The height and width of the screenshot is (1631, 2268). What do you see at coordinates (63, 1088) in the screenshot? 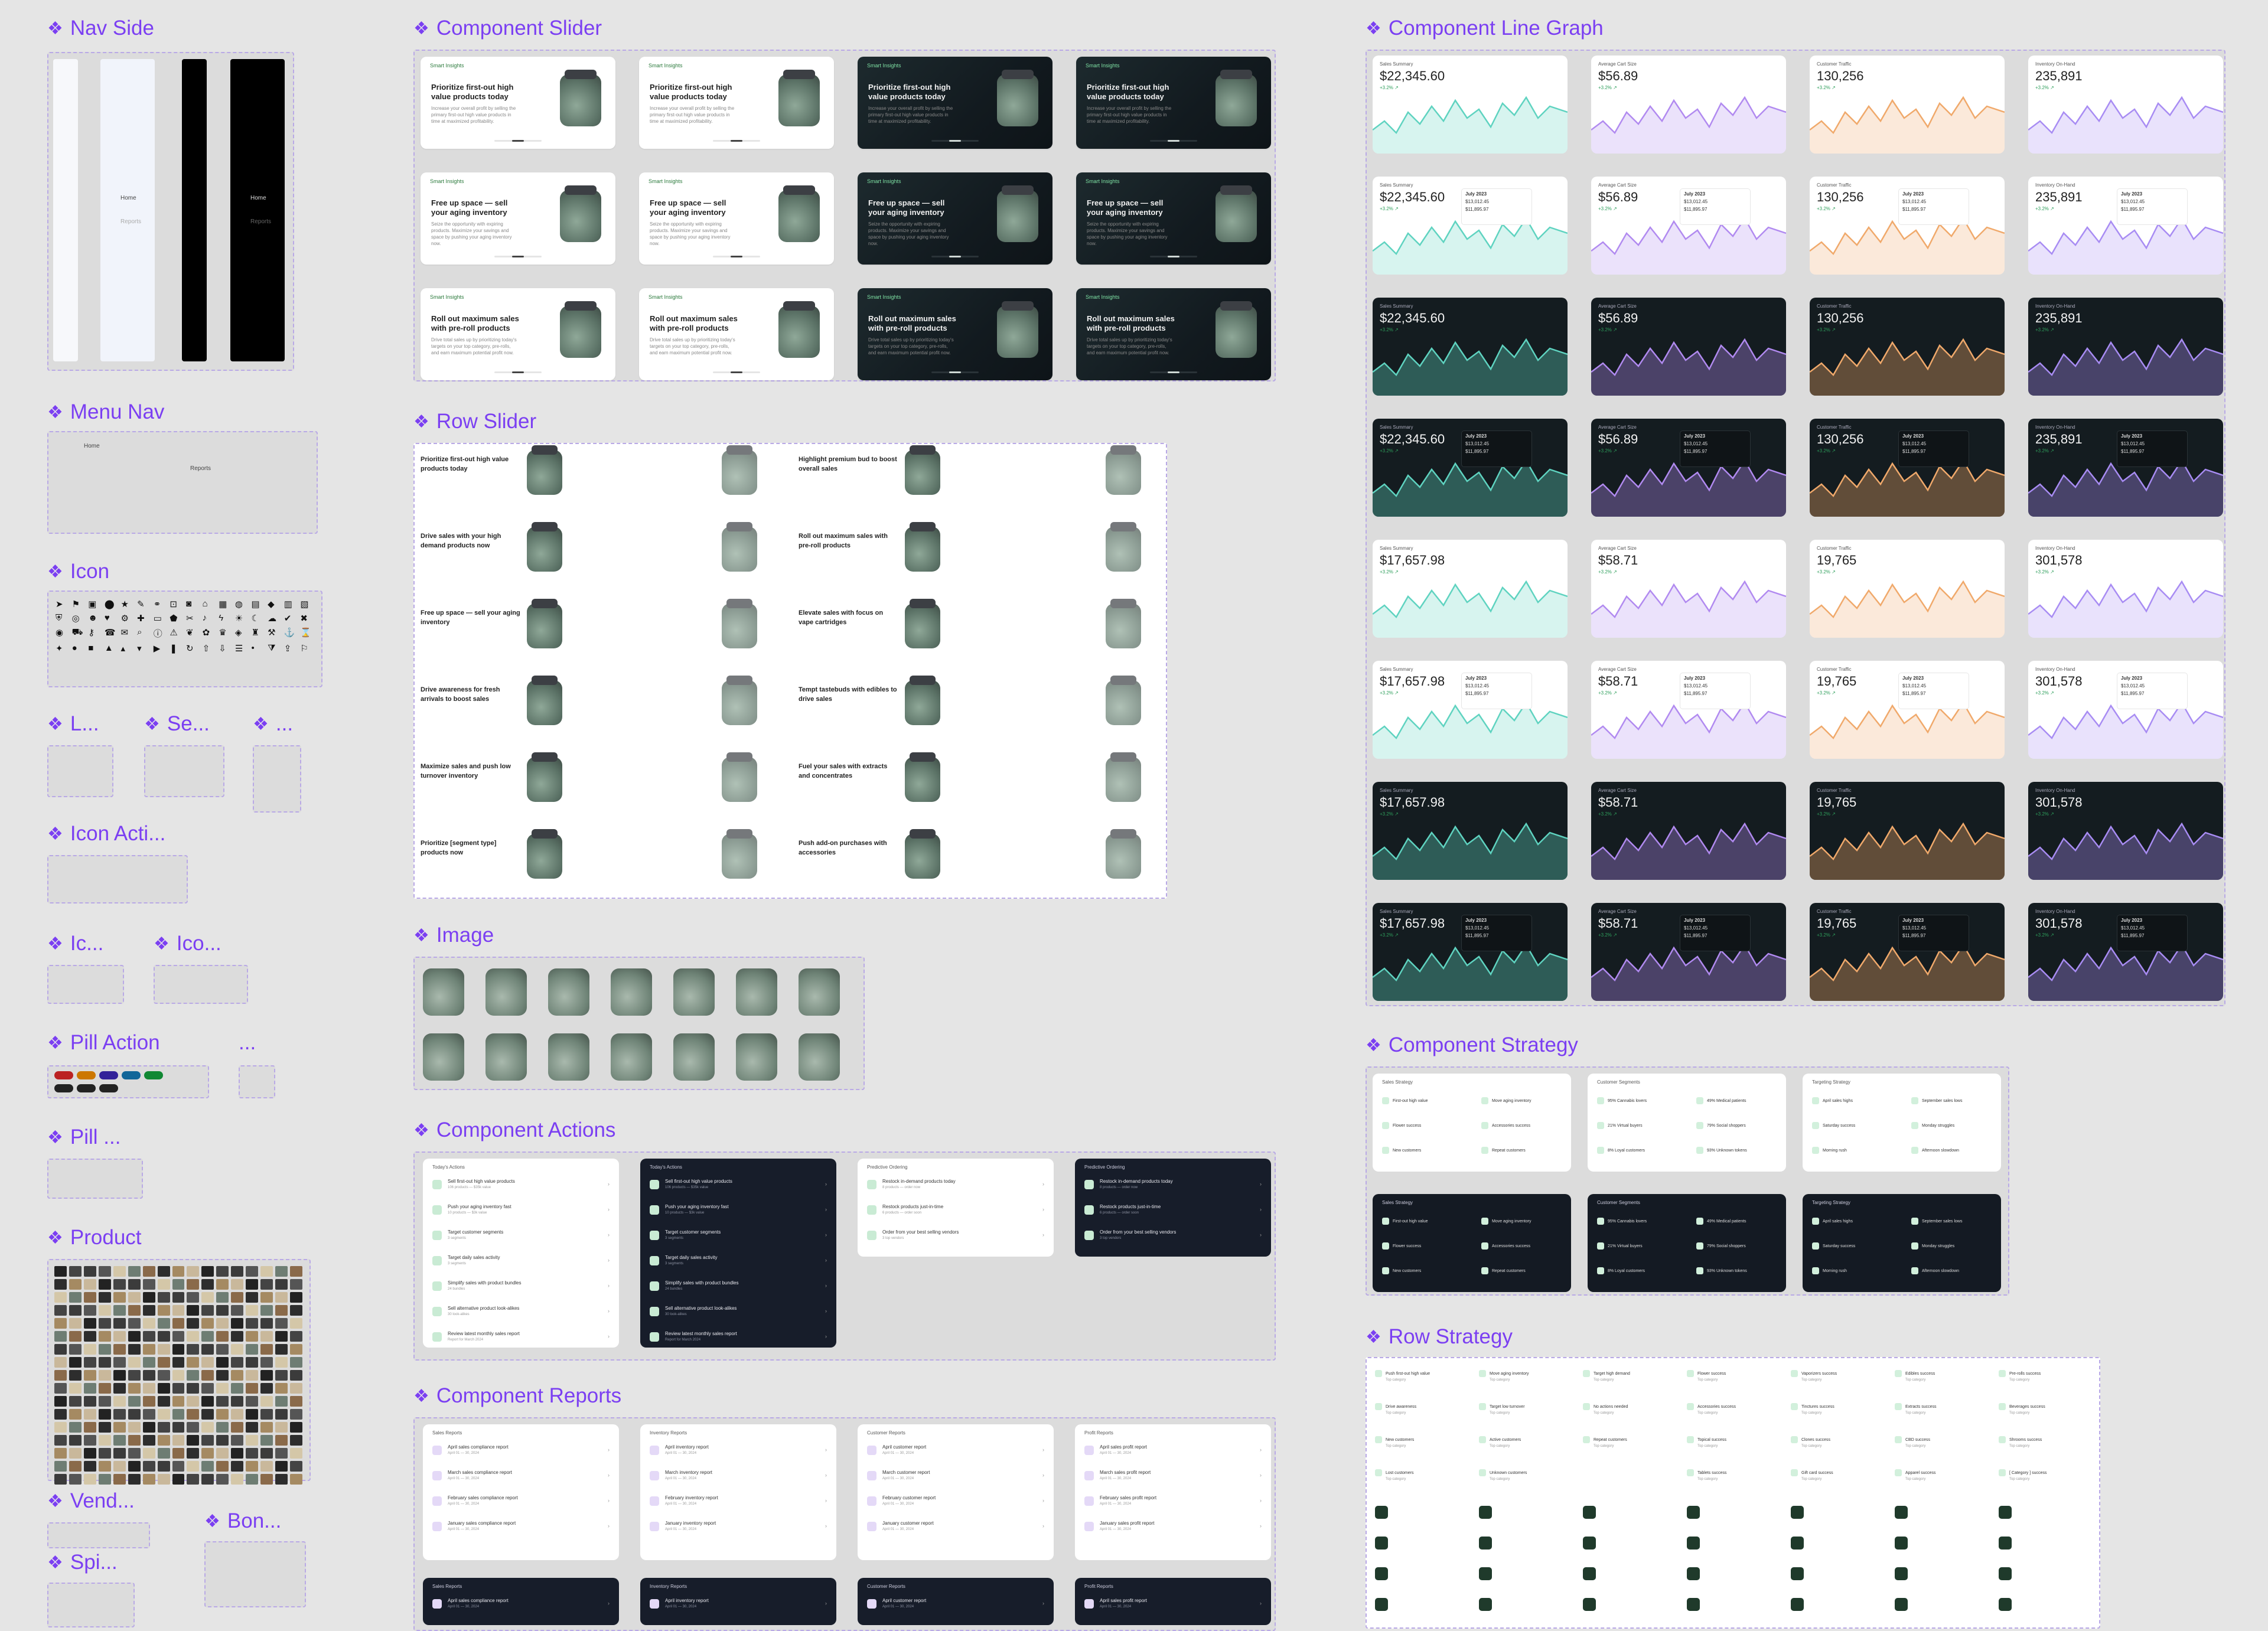
I see `pill-dark` at bounding box center [63, 1088].